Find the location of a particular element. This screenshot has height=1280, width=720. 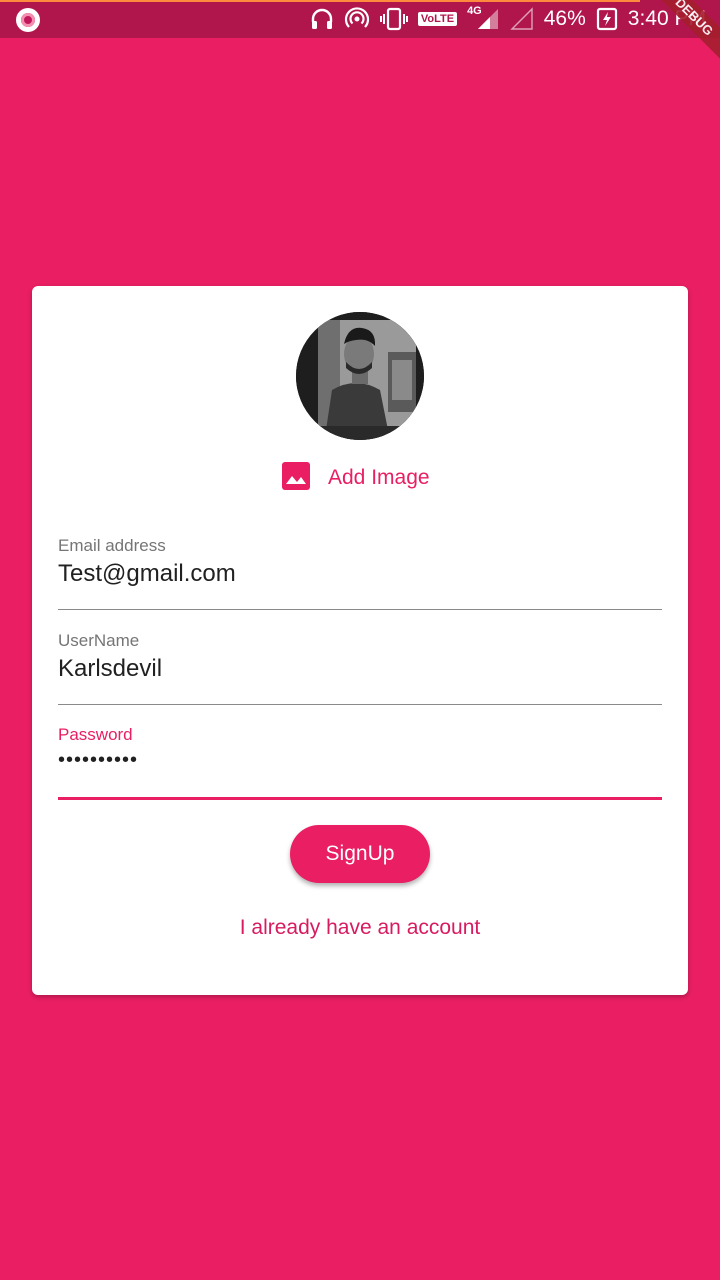

vibrate-icon is located at coordinates (393, 19).